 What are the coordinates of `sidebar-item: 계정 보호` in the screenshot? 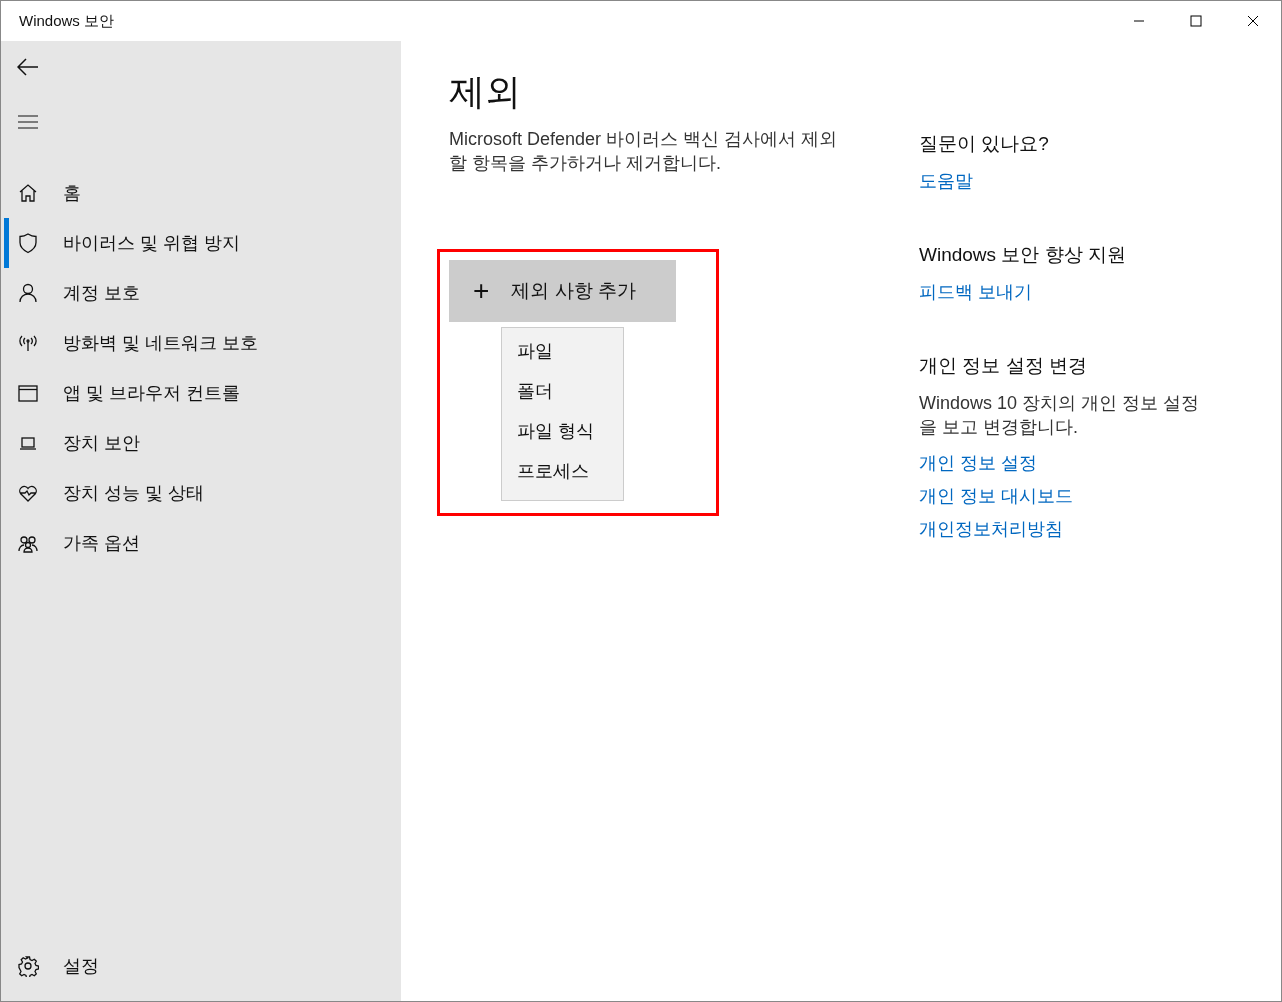 It's located at (201, 293).